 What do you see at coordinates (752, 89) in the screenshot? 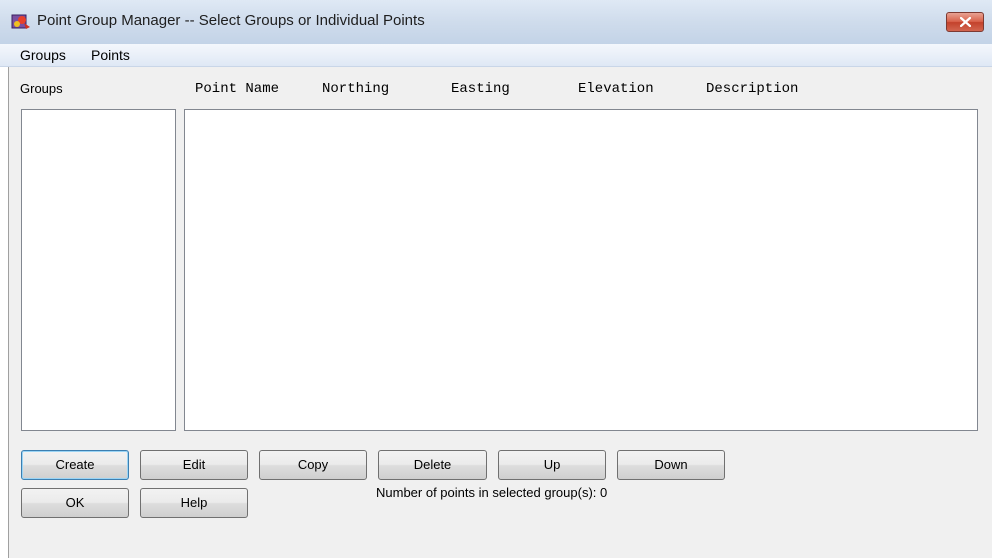
I see `column-header-description: Description` at bounding box center [752, 89].